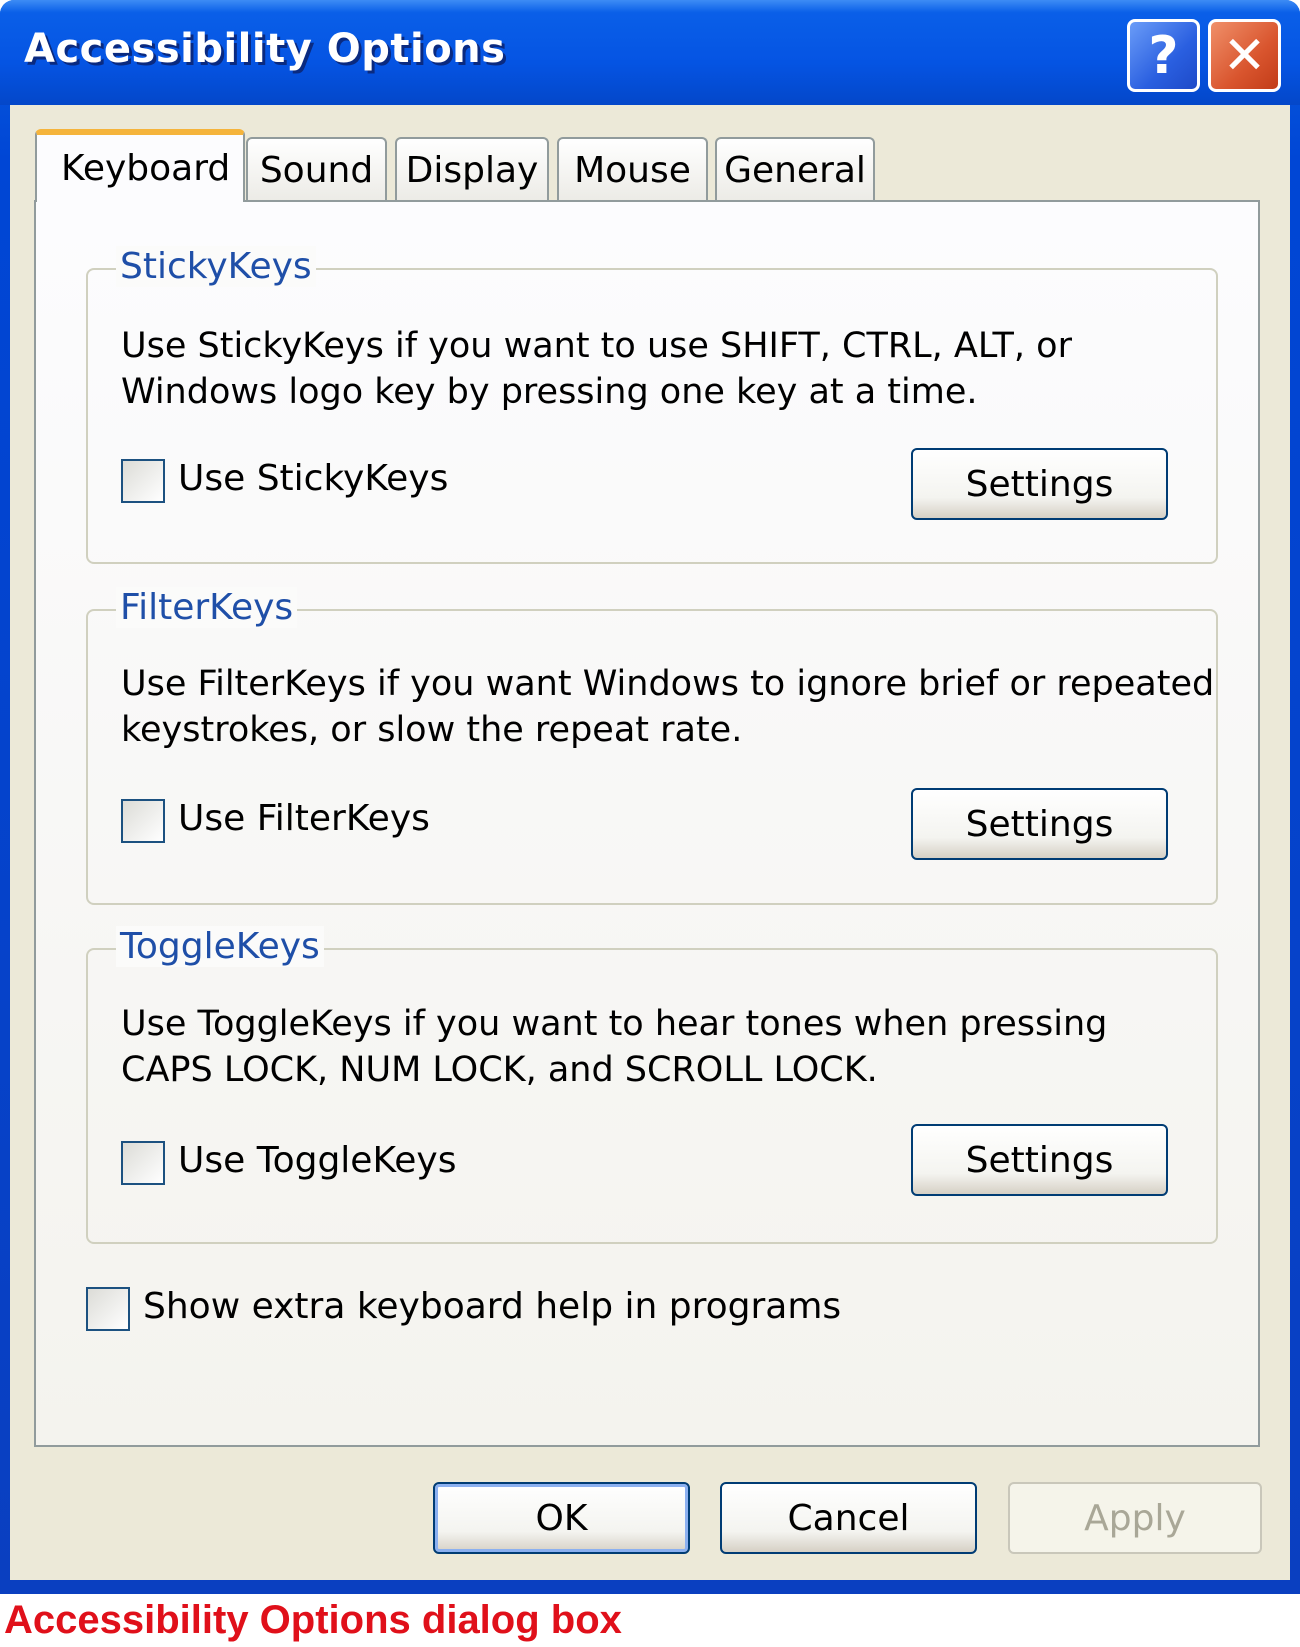  What do you see at coordinates (499, 1070) in the screenshot?
I see `desc-line: CAPS LOCK, NUM LOCK, and SCROLL LOCK.` at bounding box center [499, 1070].